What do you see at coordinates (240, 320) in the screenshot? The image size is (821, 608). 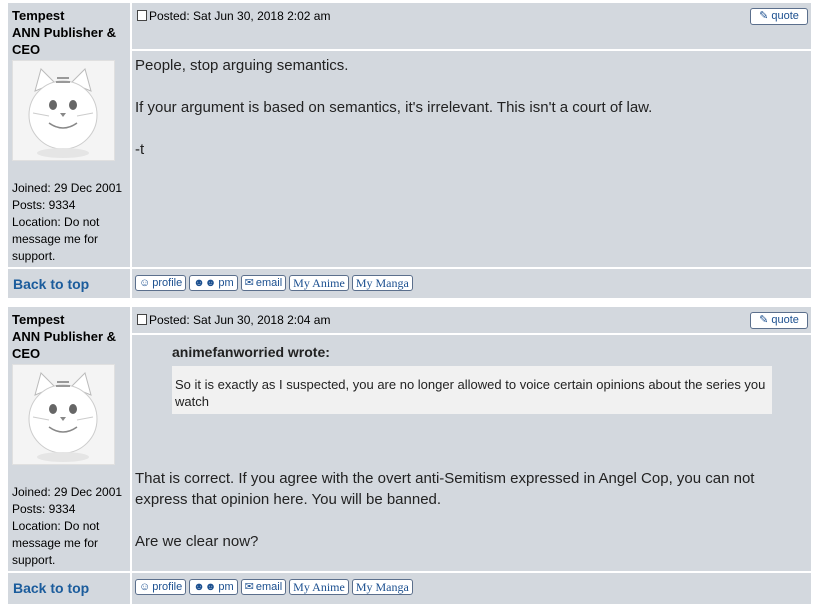 I see `post-timestamp: Posted: Sat Jun 30, 2018 2:04 am` at bounding box center [240, 320].